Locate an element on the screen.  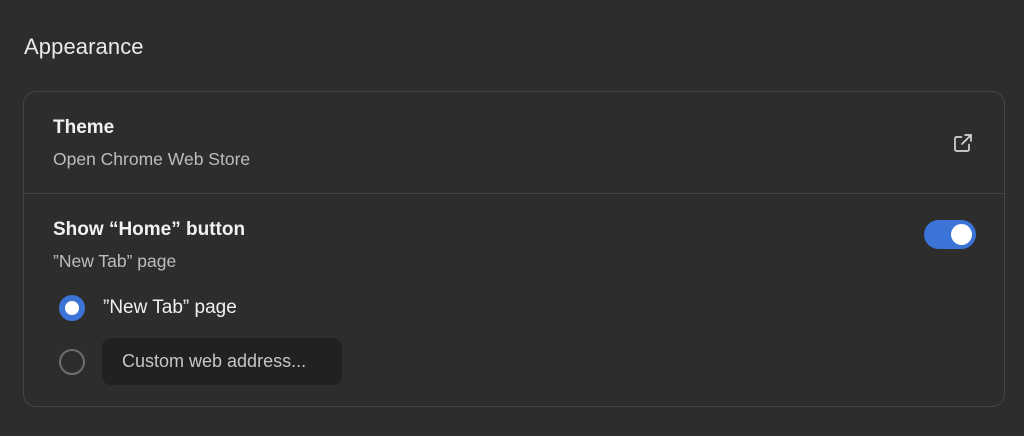
home-button-subtitle: ”New Tab” page is located at coordinates (115, 261).